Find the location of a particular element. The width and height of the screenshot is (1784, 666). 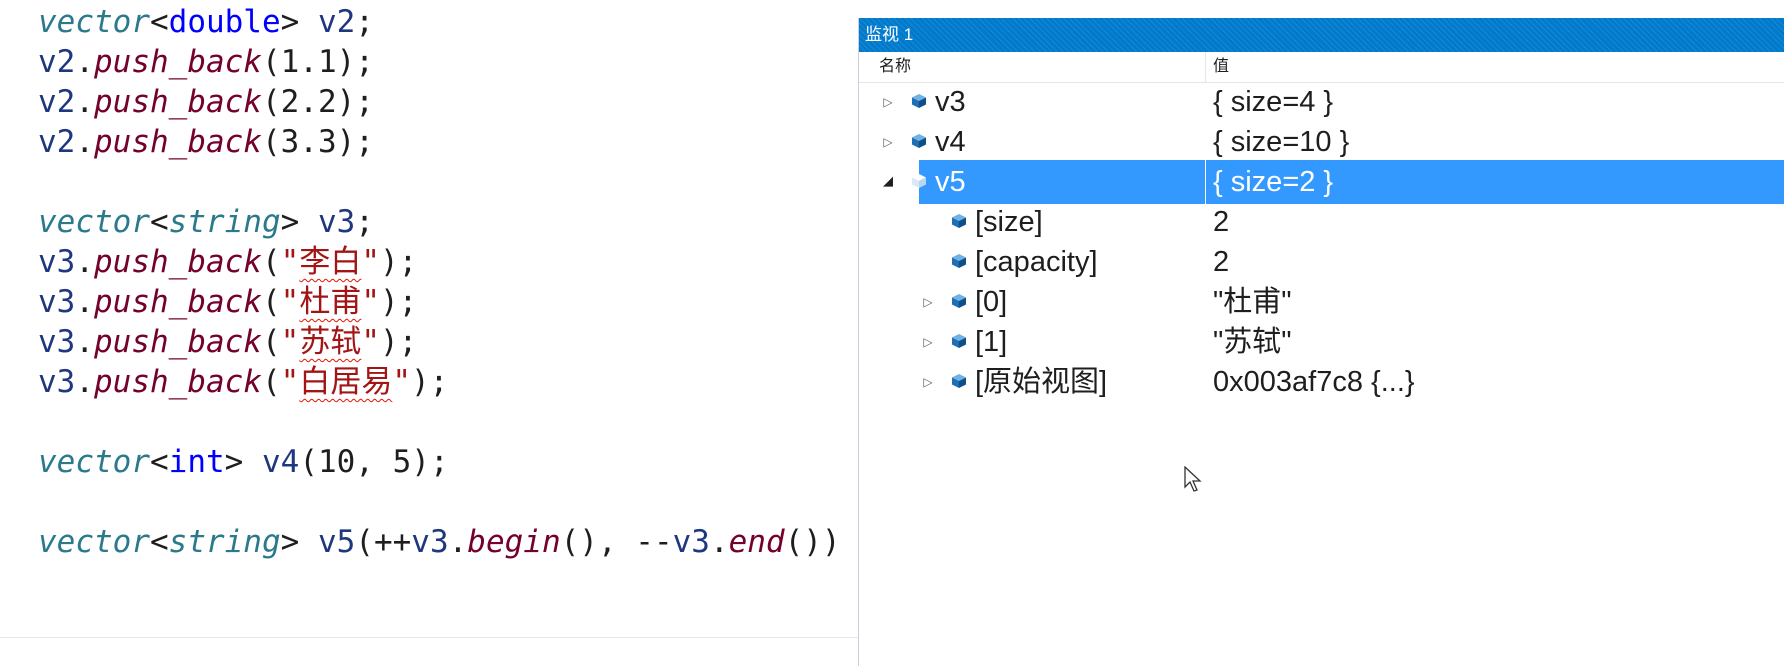

code-line: v2.push_back(3.3); is located at coordinates (206, 142).